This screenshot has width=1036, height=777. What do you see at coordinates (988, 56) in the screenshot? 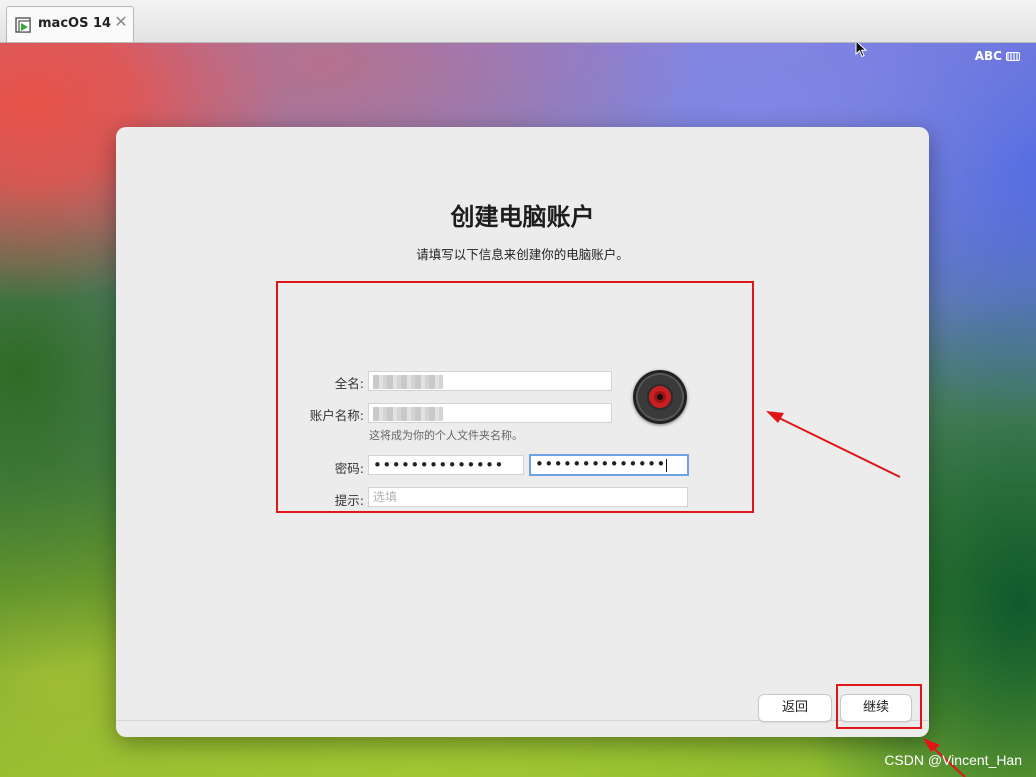
I see `input-source-label: ABC` at bounding box center [988, 56].